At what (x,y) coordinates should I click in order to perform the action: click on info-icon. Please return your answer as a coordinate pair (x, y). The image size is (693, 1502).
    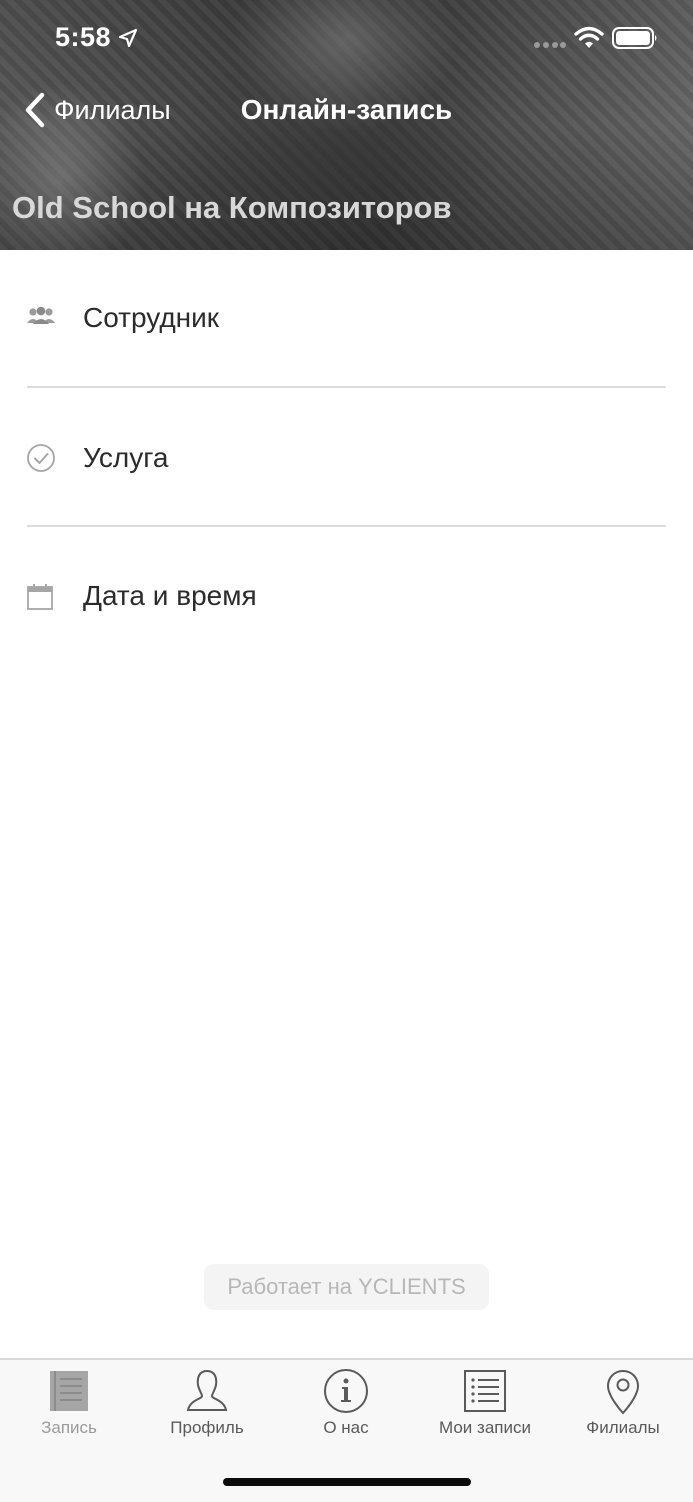
    Looking at the image, I should click on (346, 1391).